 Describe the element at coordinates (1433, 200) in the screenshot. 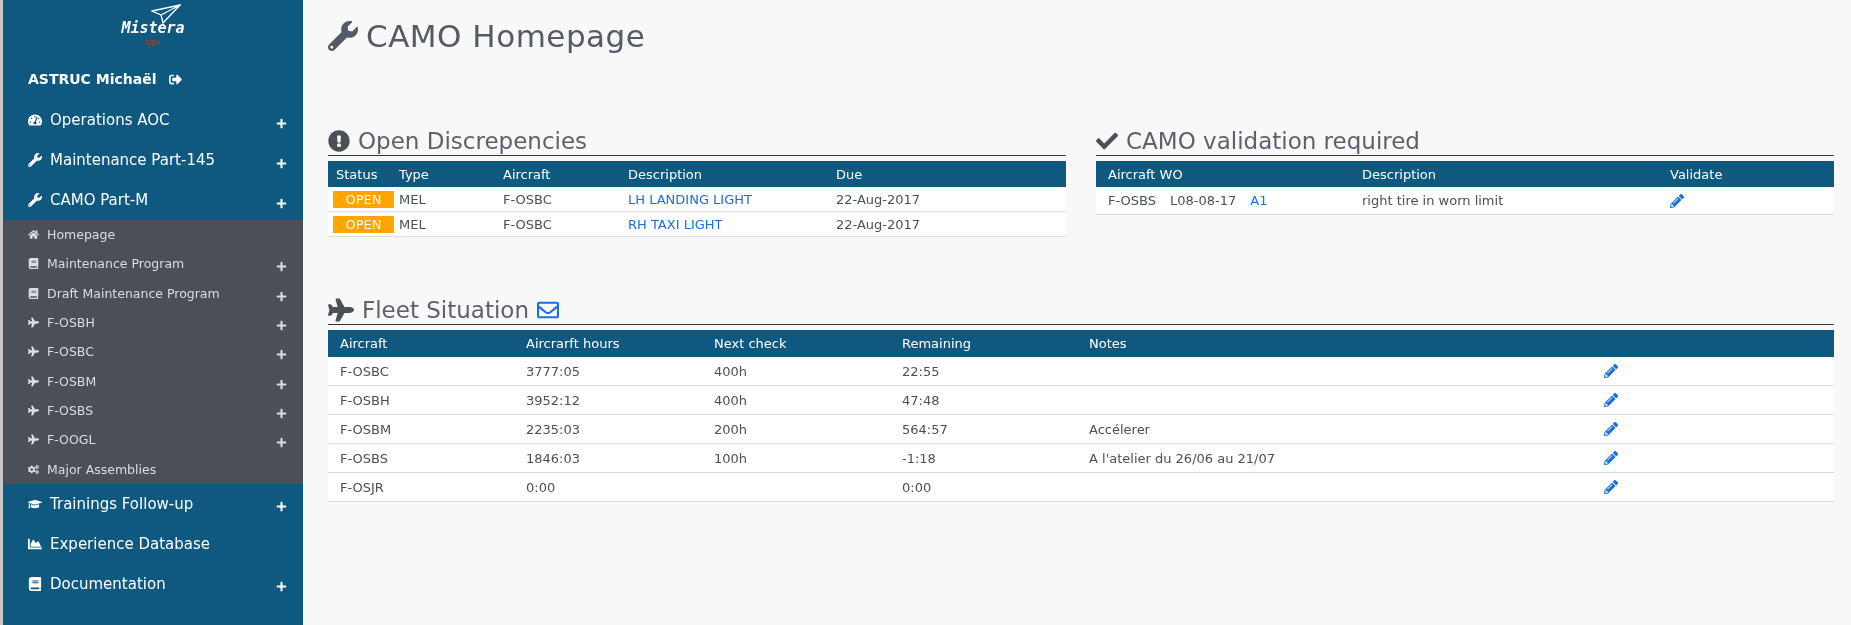

I see `table-cell-text: right tire in worn limit` at that location.